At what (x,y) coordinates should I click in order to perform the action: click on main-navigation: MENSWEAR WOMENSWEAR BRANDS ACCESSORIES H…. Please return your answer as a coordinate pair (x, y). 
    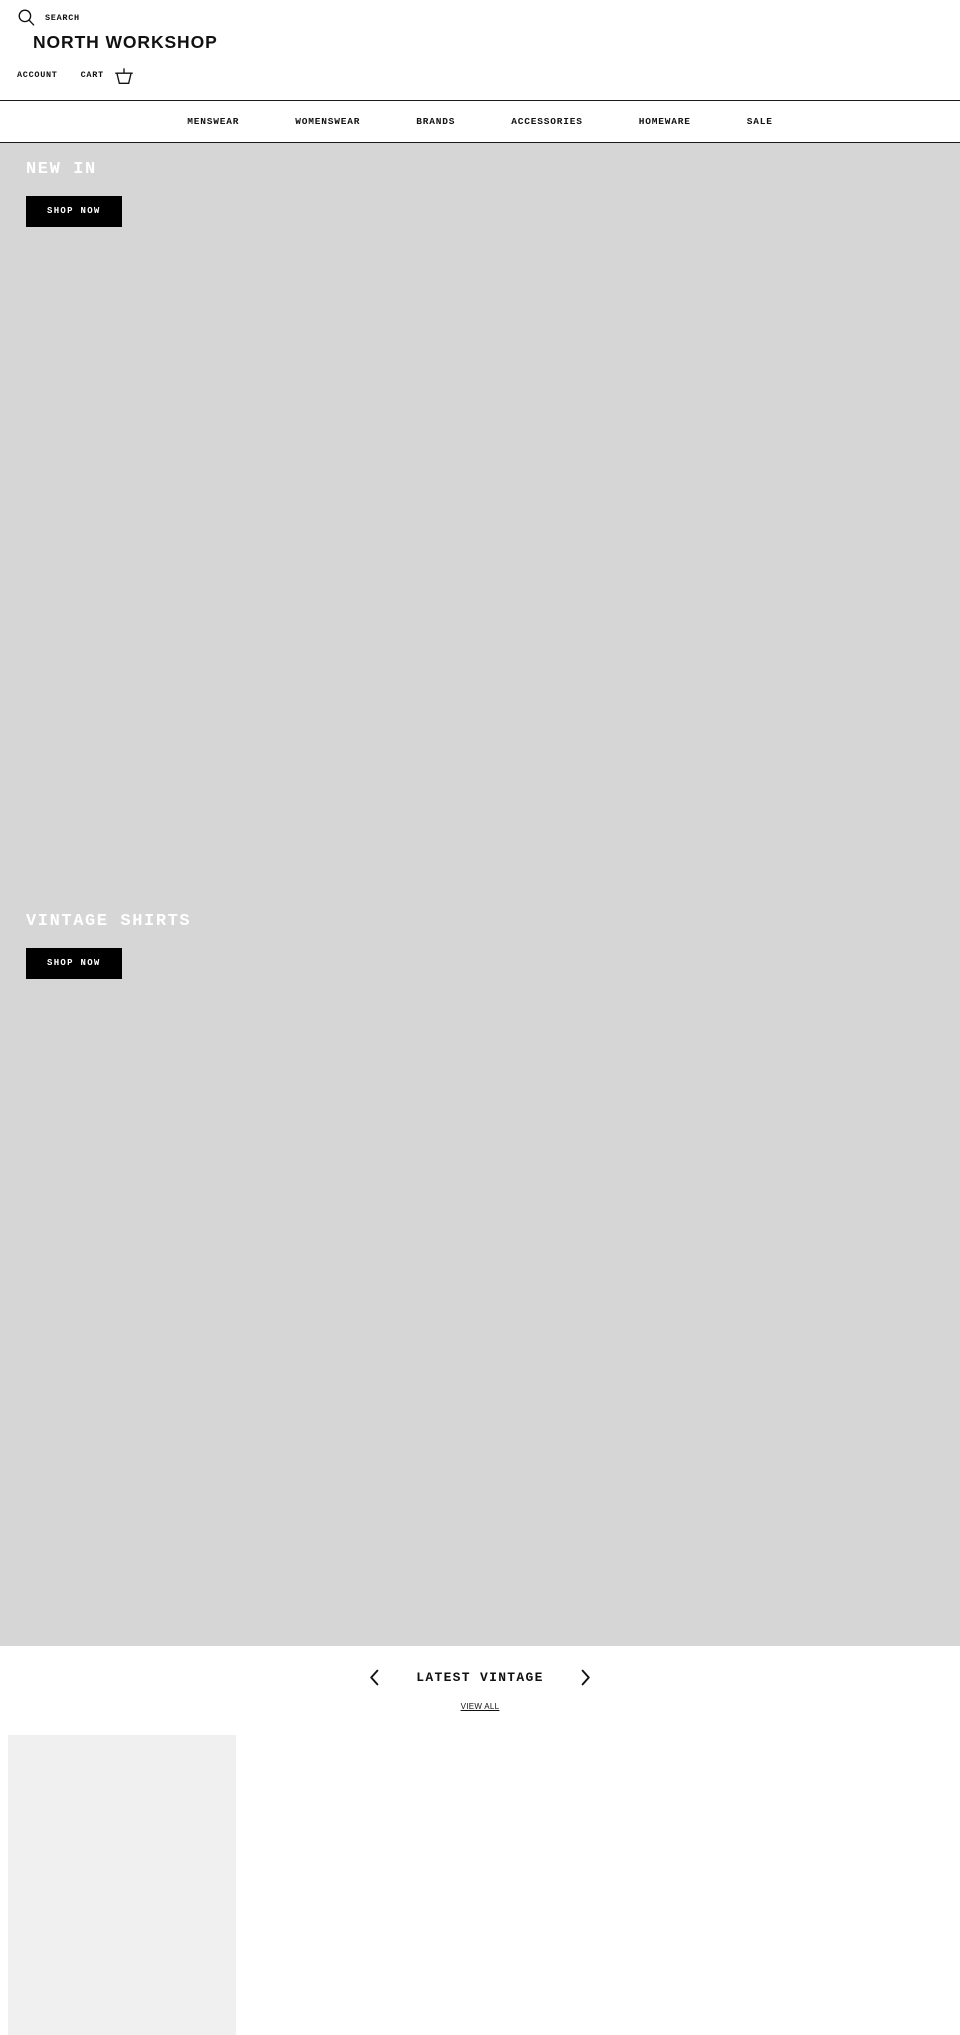
    Looking at the image, I should click on (480, 122).